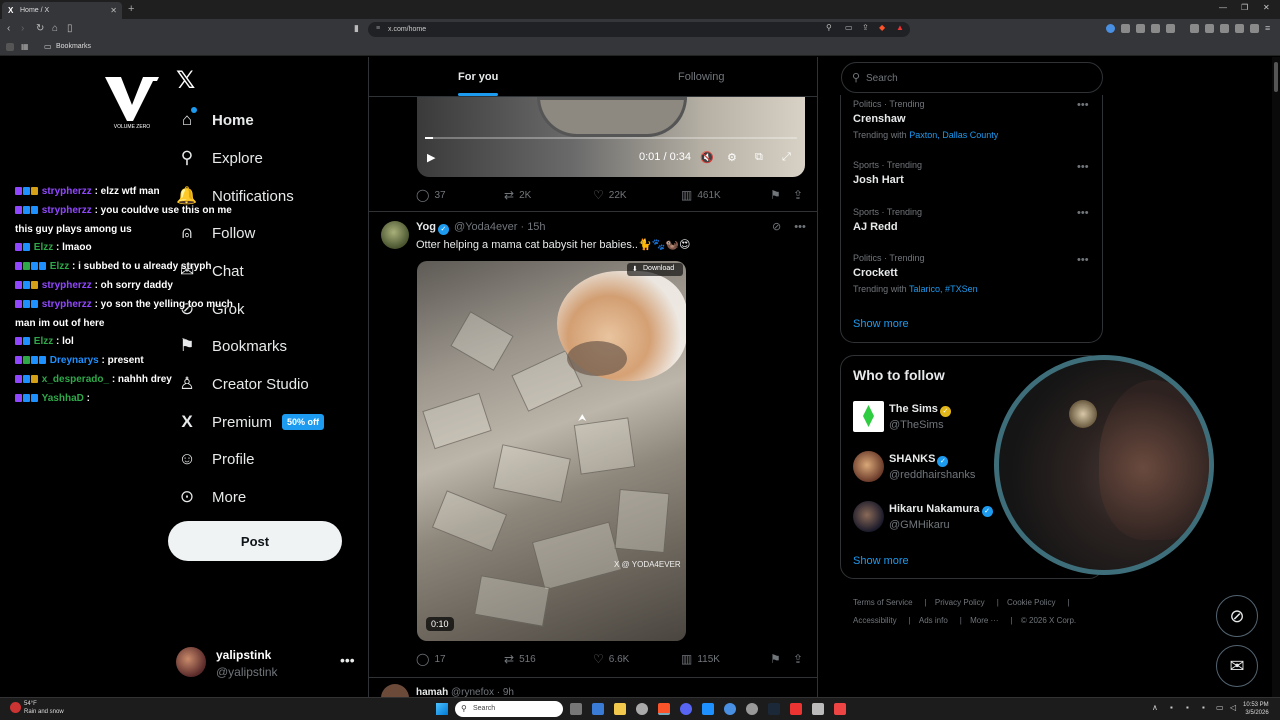  I want to click on messages-float-button: ✉, so click(1237, 666).